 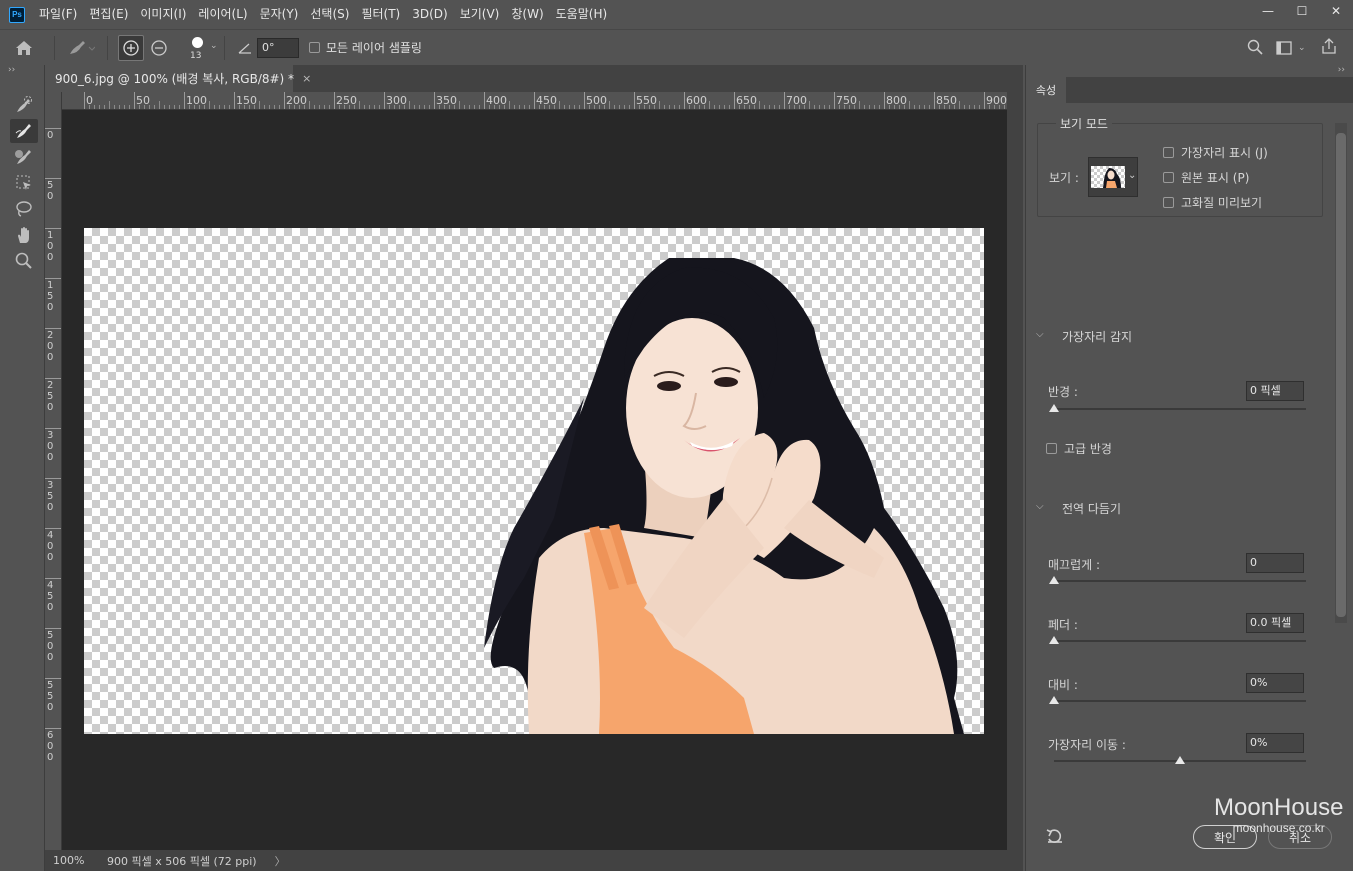 What do you see at coordinates (1180, 701) in the screenshot?
I see `contrast-slider` at bounding box center [1180, 701].